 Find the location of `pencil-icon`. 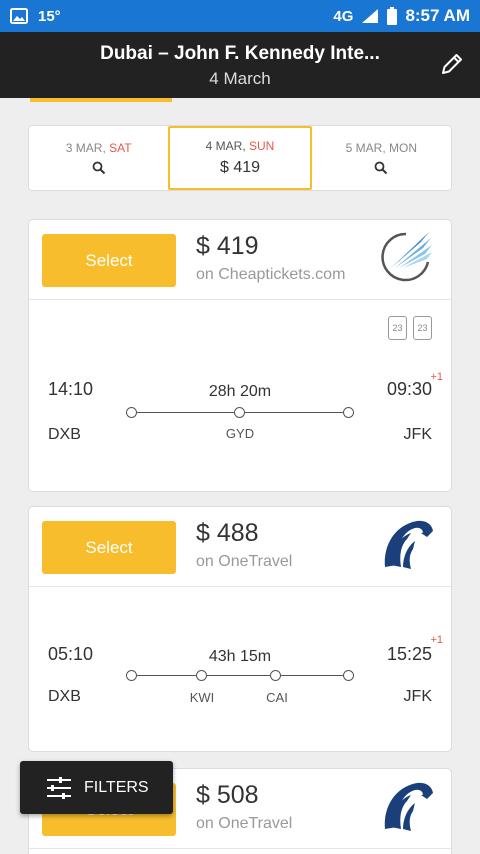

pencil-icon is located at coordinates (452, 64).